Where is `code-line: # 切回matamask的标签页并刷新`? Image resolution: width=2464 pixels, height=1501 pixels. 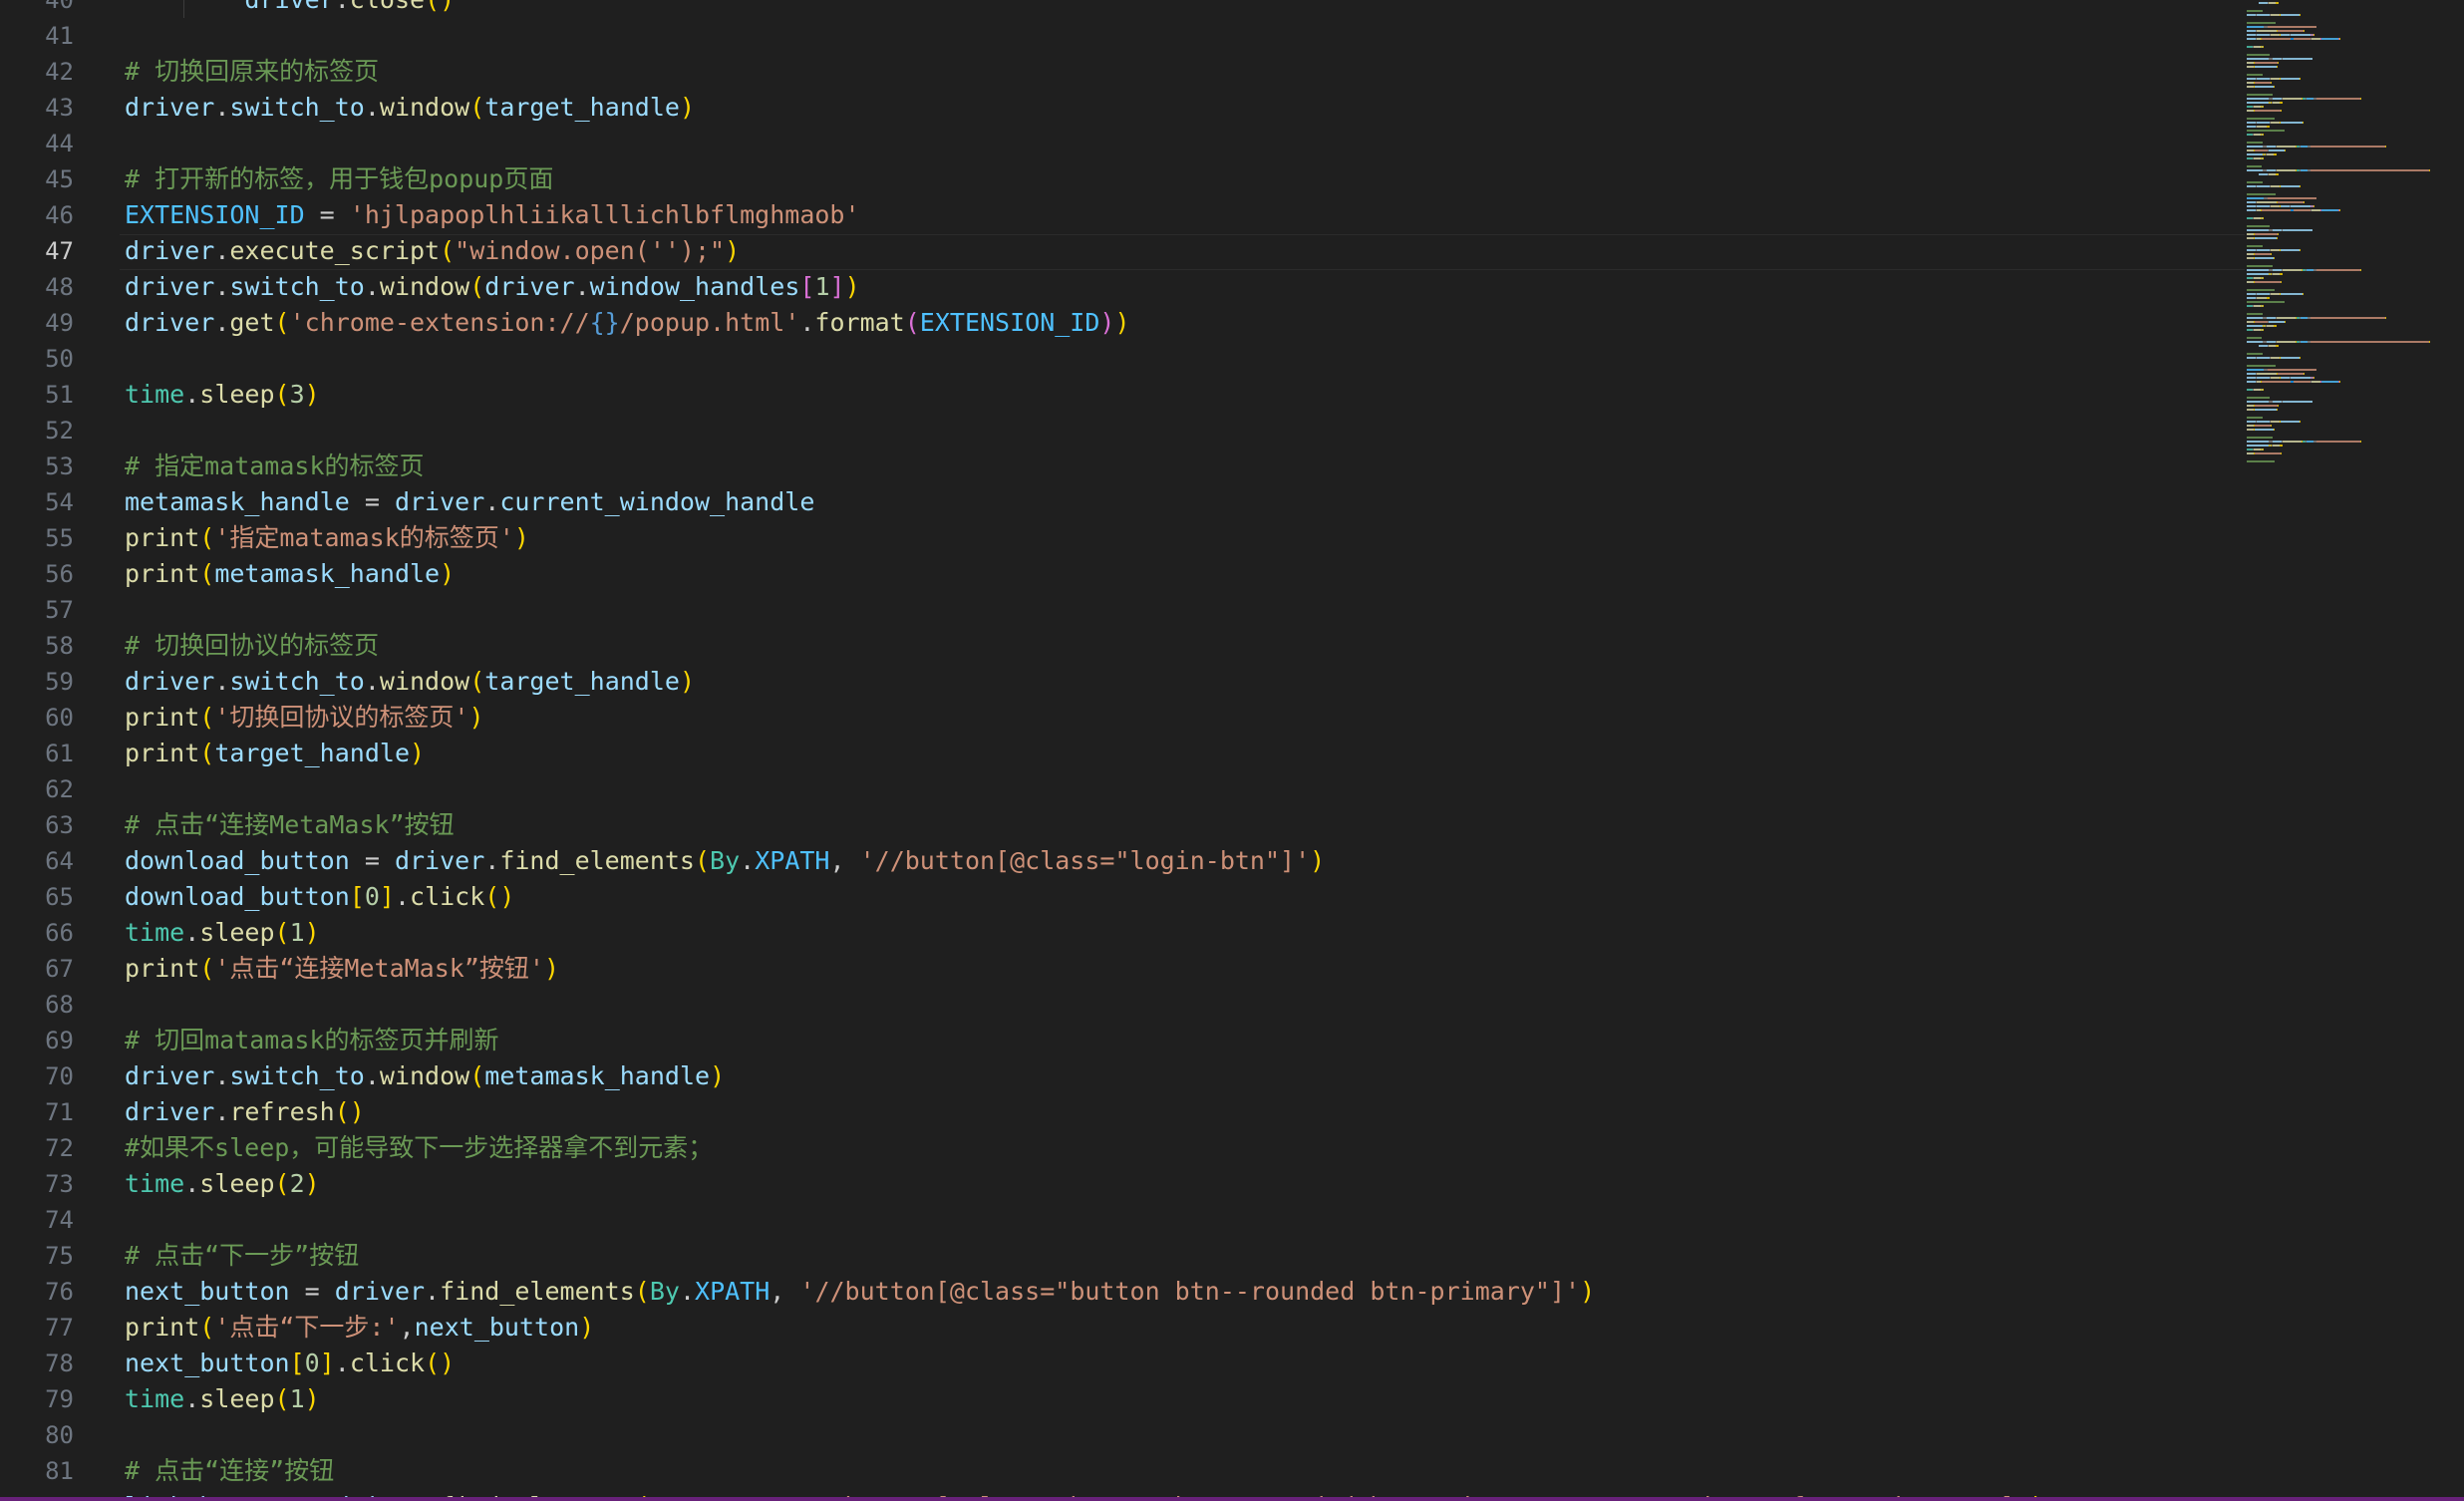 code-line: # 切回matamask的标签页并刷新 is located at coordinates (312, 1040).